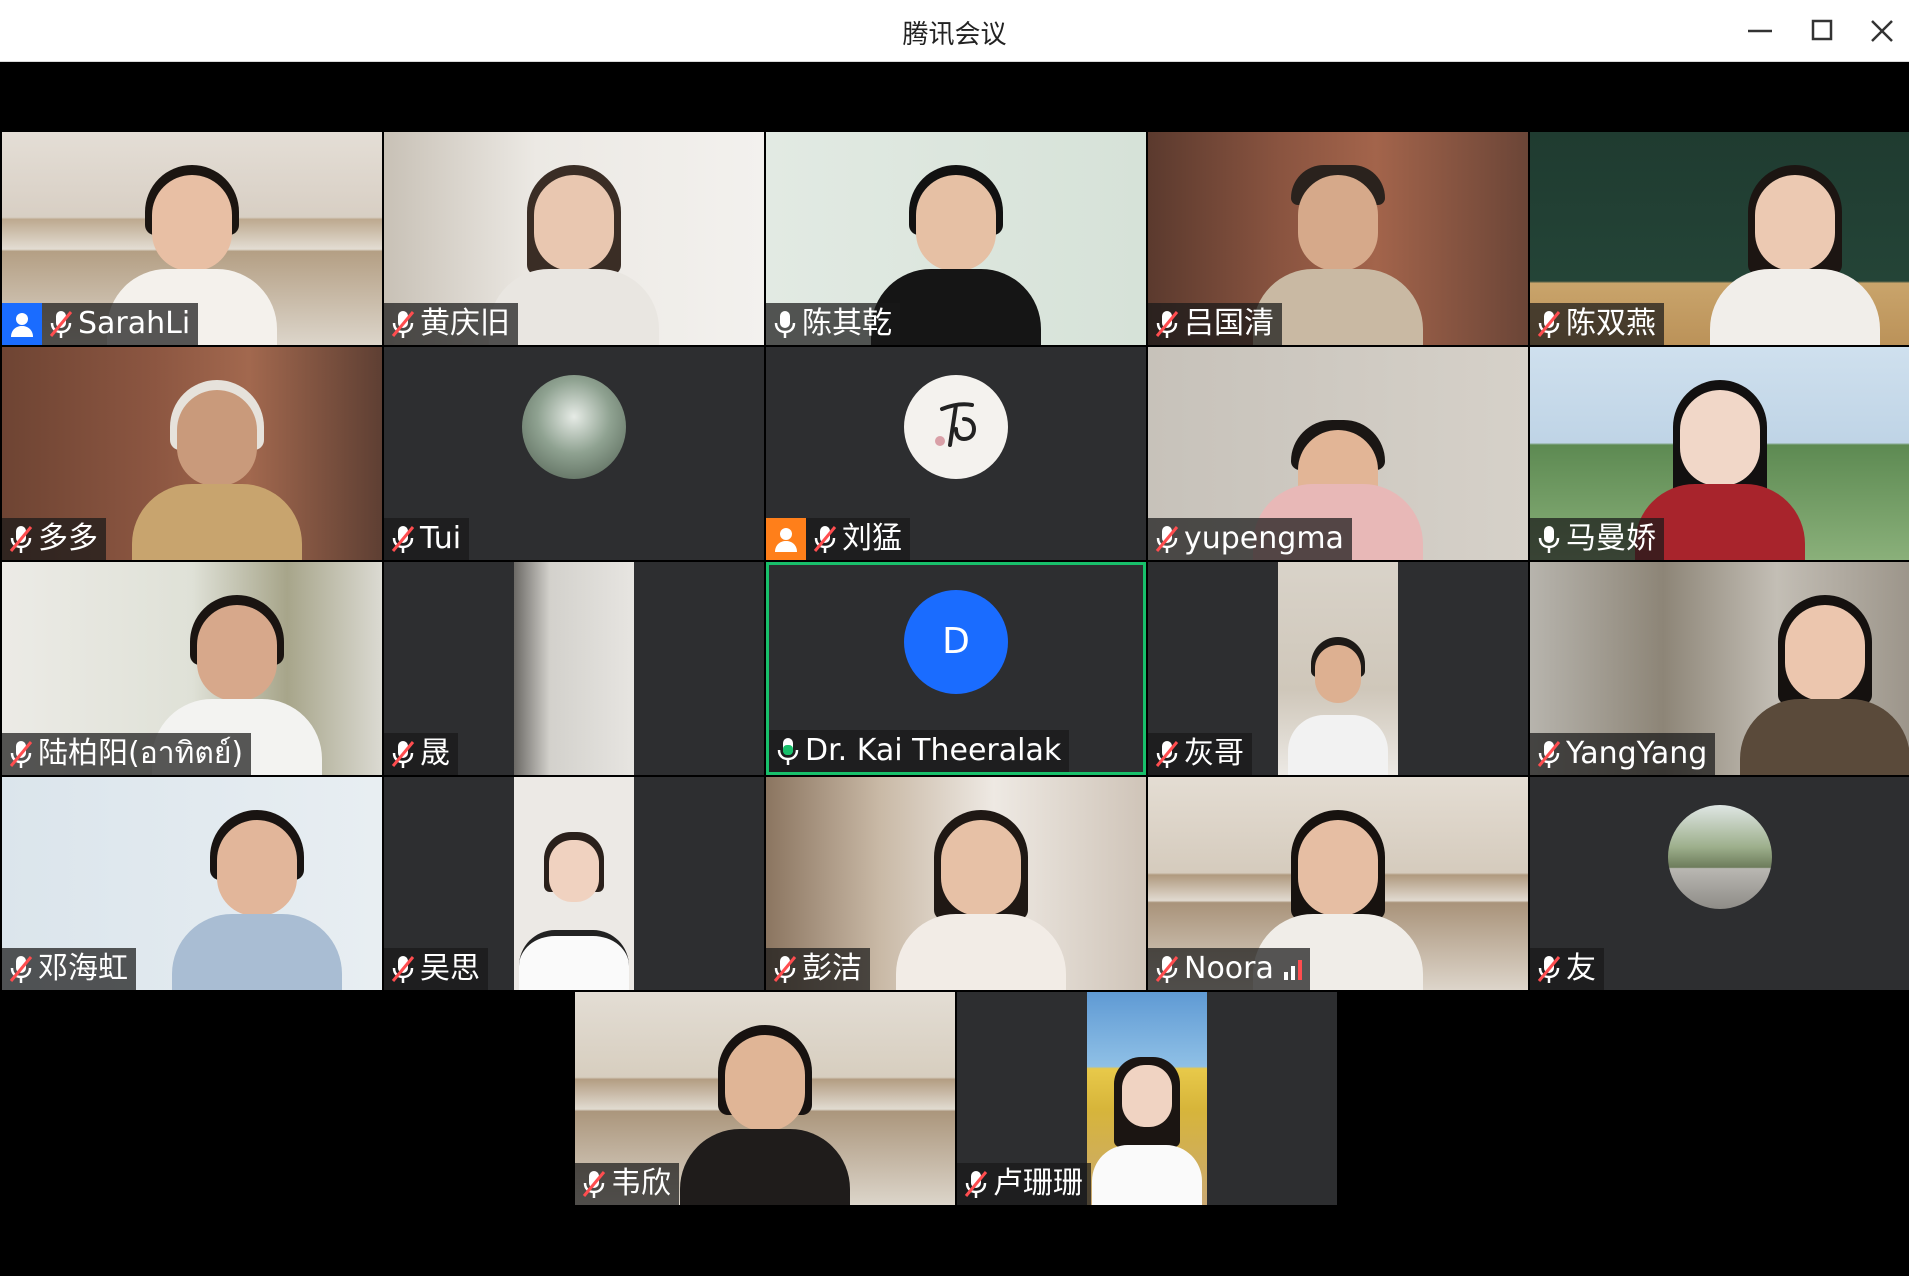  What do you see at coordinates (1719, 453) in the screenshot?
I see `participant-tile: 马曼娇` at bounding box center [1719, 453].